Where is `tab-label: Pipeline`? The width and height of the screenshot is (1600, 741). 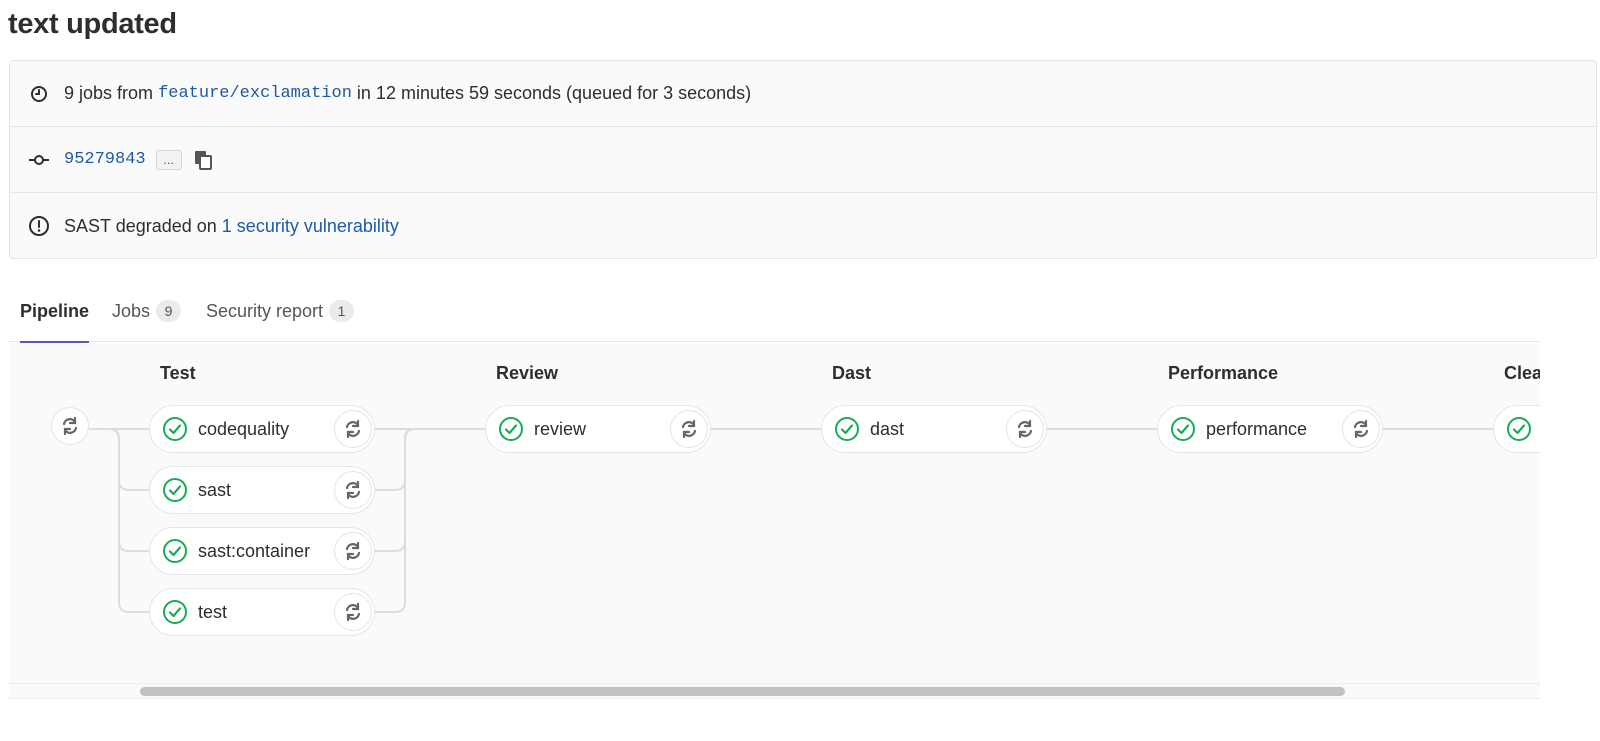 tab-label: Pipeline is located at coordinates (55, 310).